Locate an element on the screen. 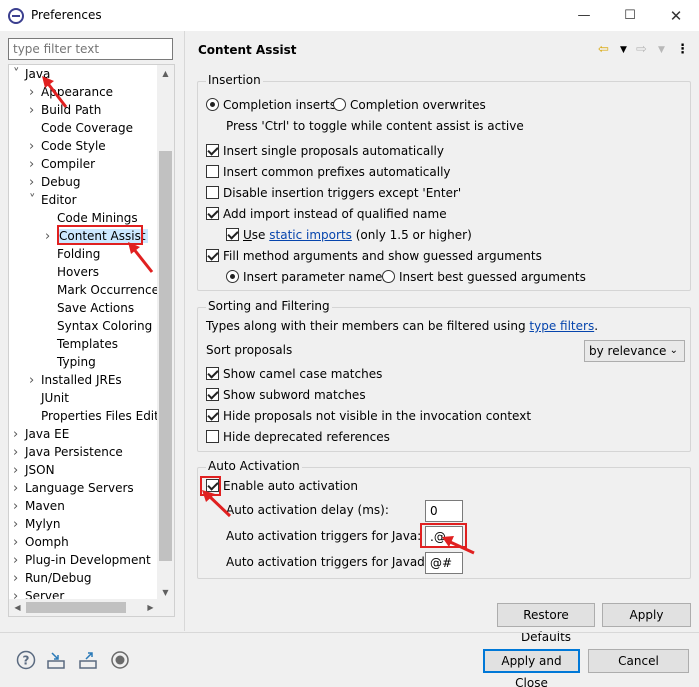  tree-item-label: Code Minings is located at coordinates (97, 218).